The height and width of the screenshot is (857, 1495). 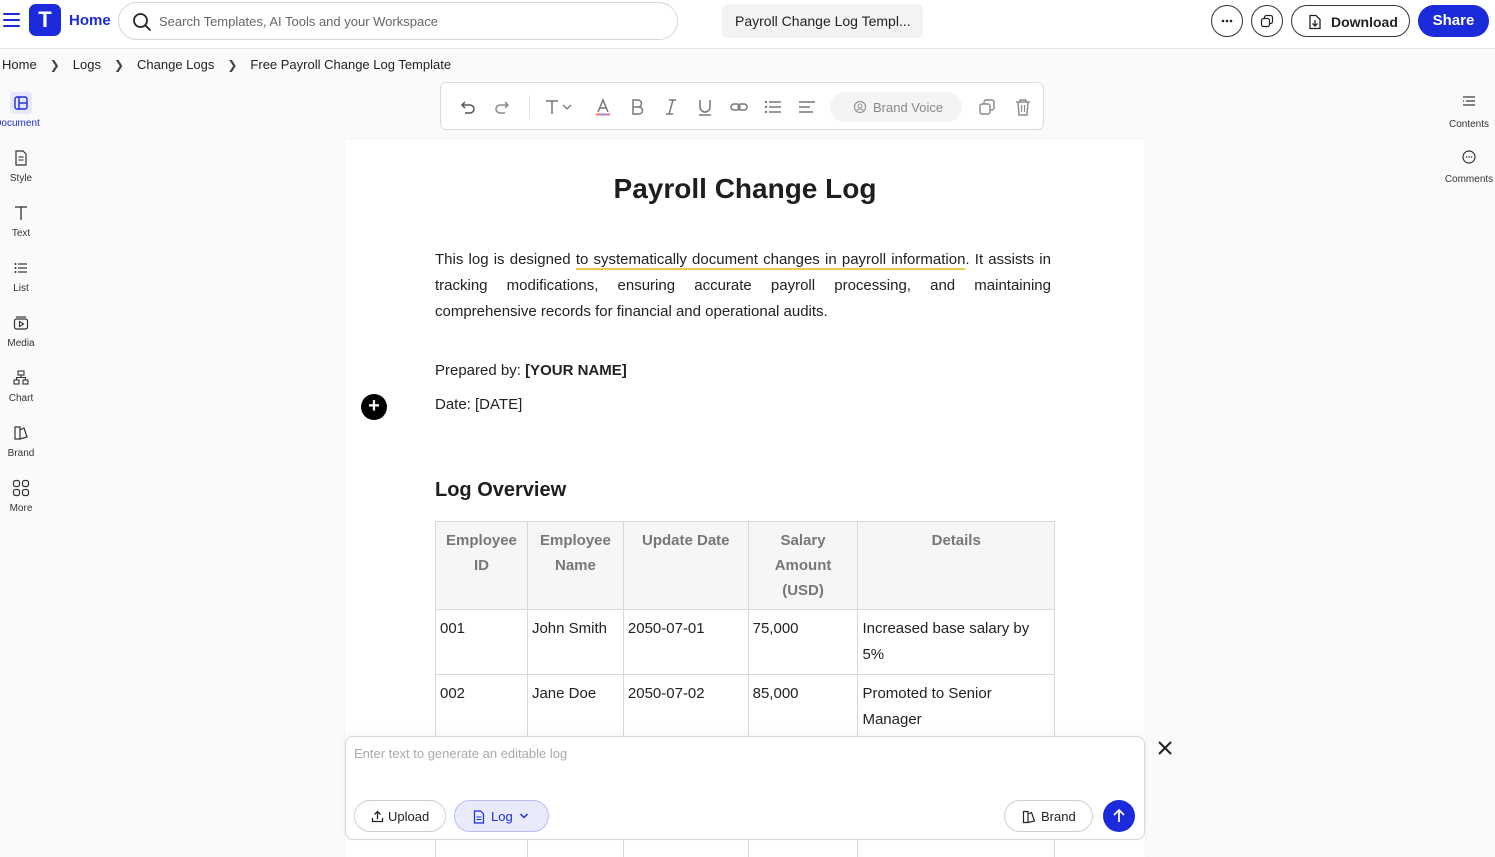 What do you see at coordinates (21, 398) in the screenshot?
I see `sidebar-item-label: Chart` at bounding box center [21, 398].